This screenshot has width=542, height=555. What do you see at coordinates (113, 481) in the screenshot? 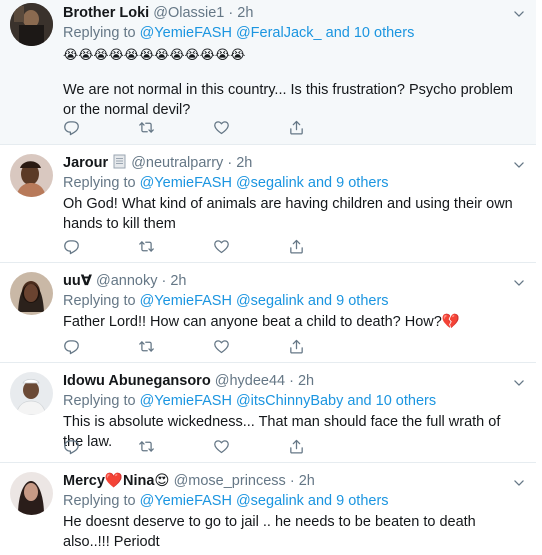
I see `heart-emoji: ❤️` at bounding box center [113, 481].